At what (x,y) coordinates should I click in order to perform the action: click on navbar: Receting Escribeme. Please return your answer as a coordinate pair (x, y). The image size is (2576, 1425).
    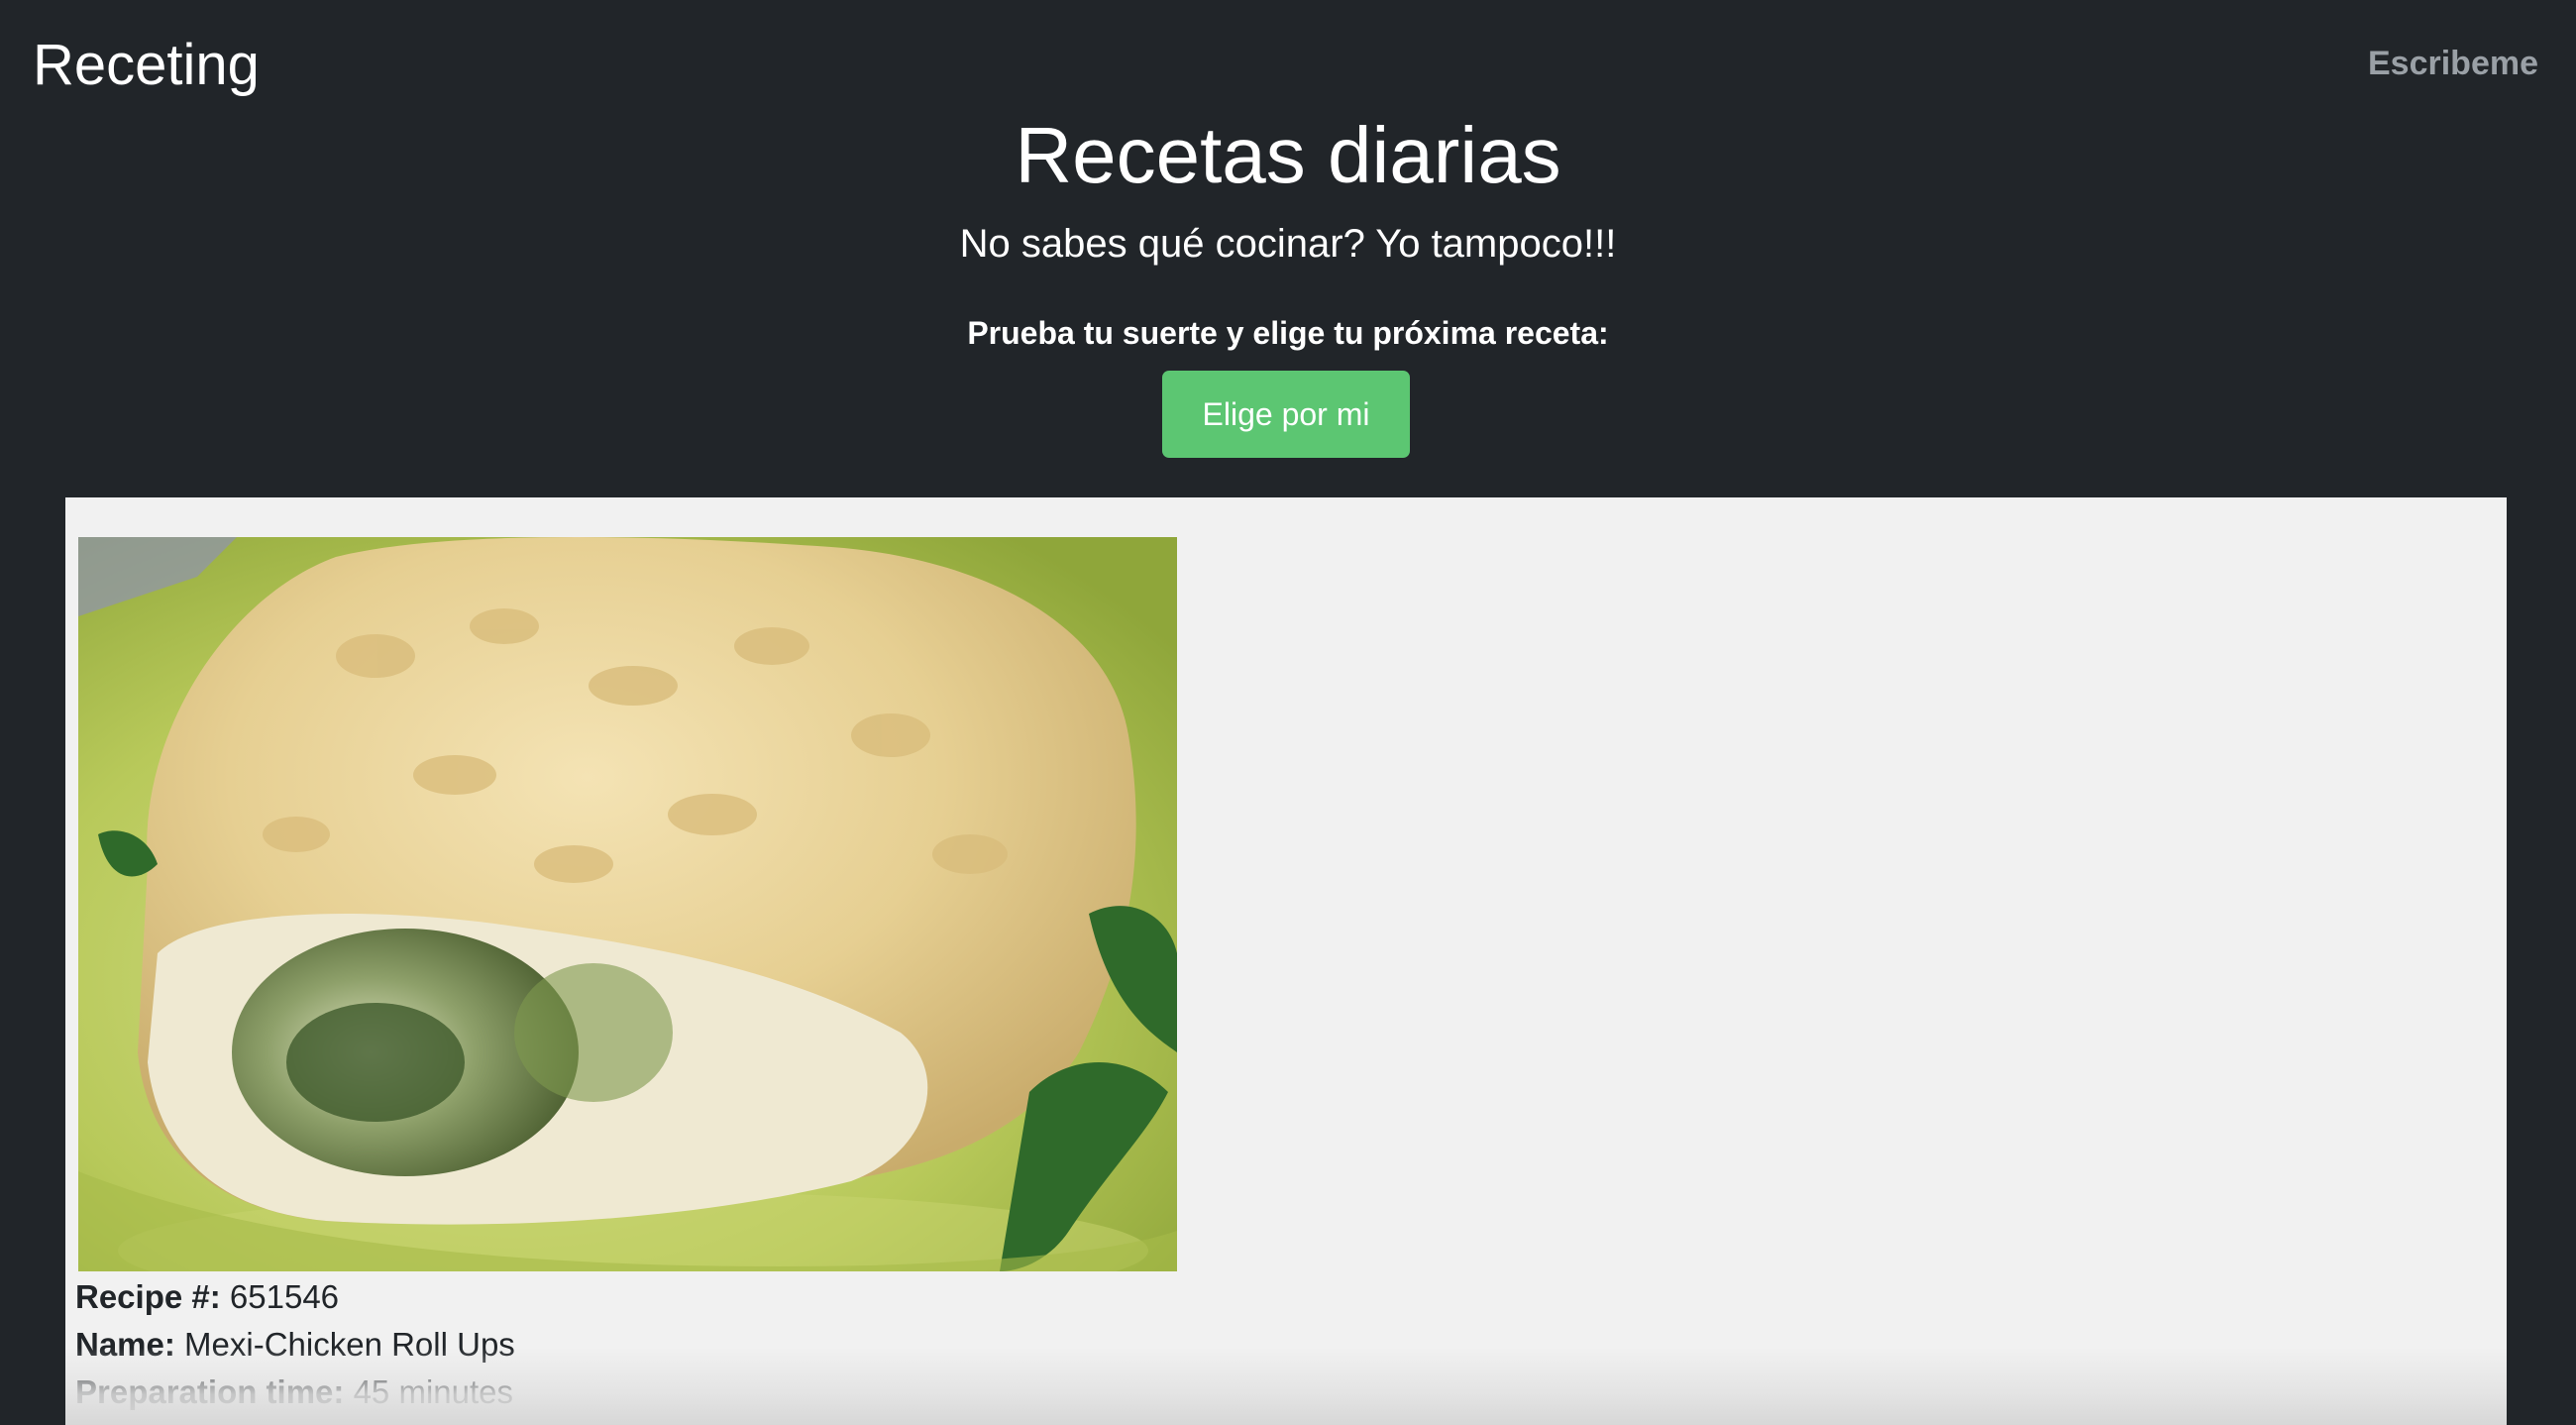
    Looking at the image, I should click on (1288, 54).